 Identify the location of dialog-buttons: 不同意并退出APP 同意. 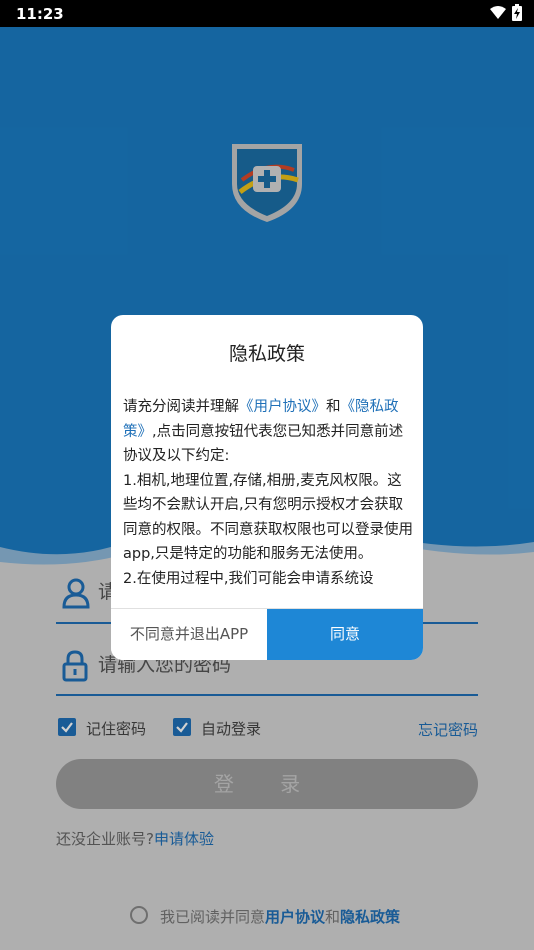
(267, 634).